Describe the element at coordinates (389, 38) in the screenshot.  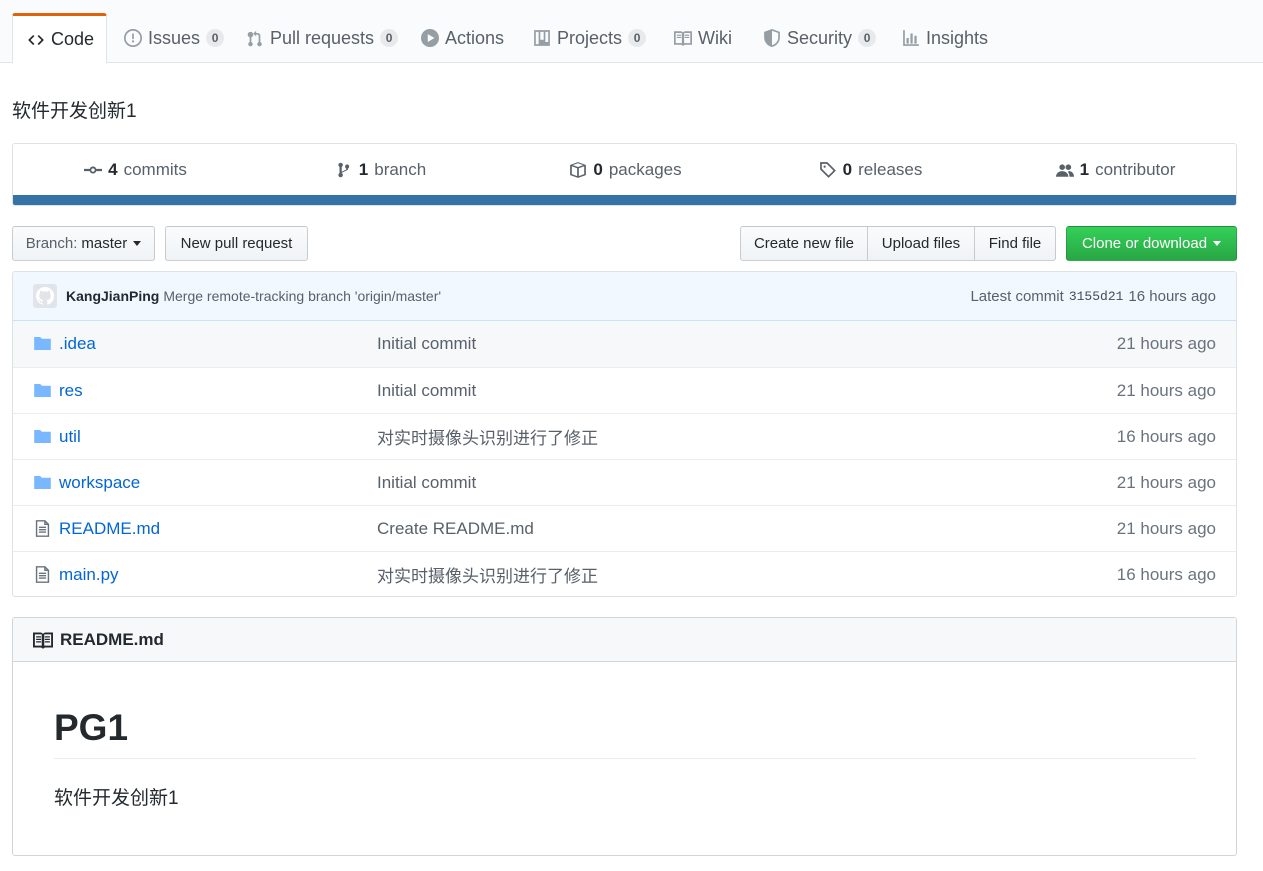
I see `pull-requests-counter: 0` at that location.